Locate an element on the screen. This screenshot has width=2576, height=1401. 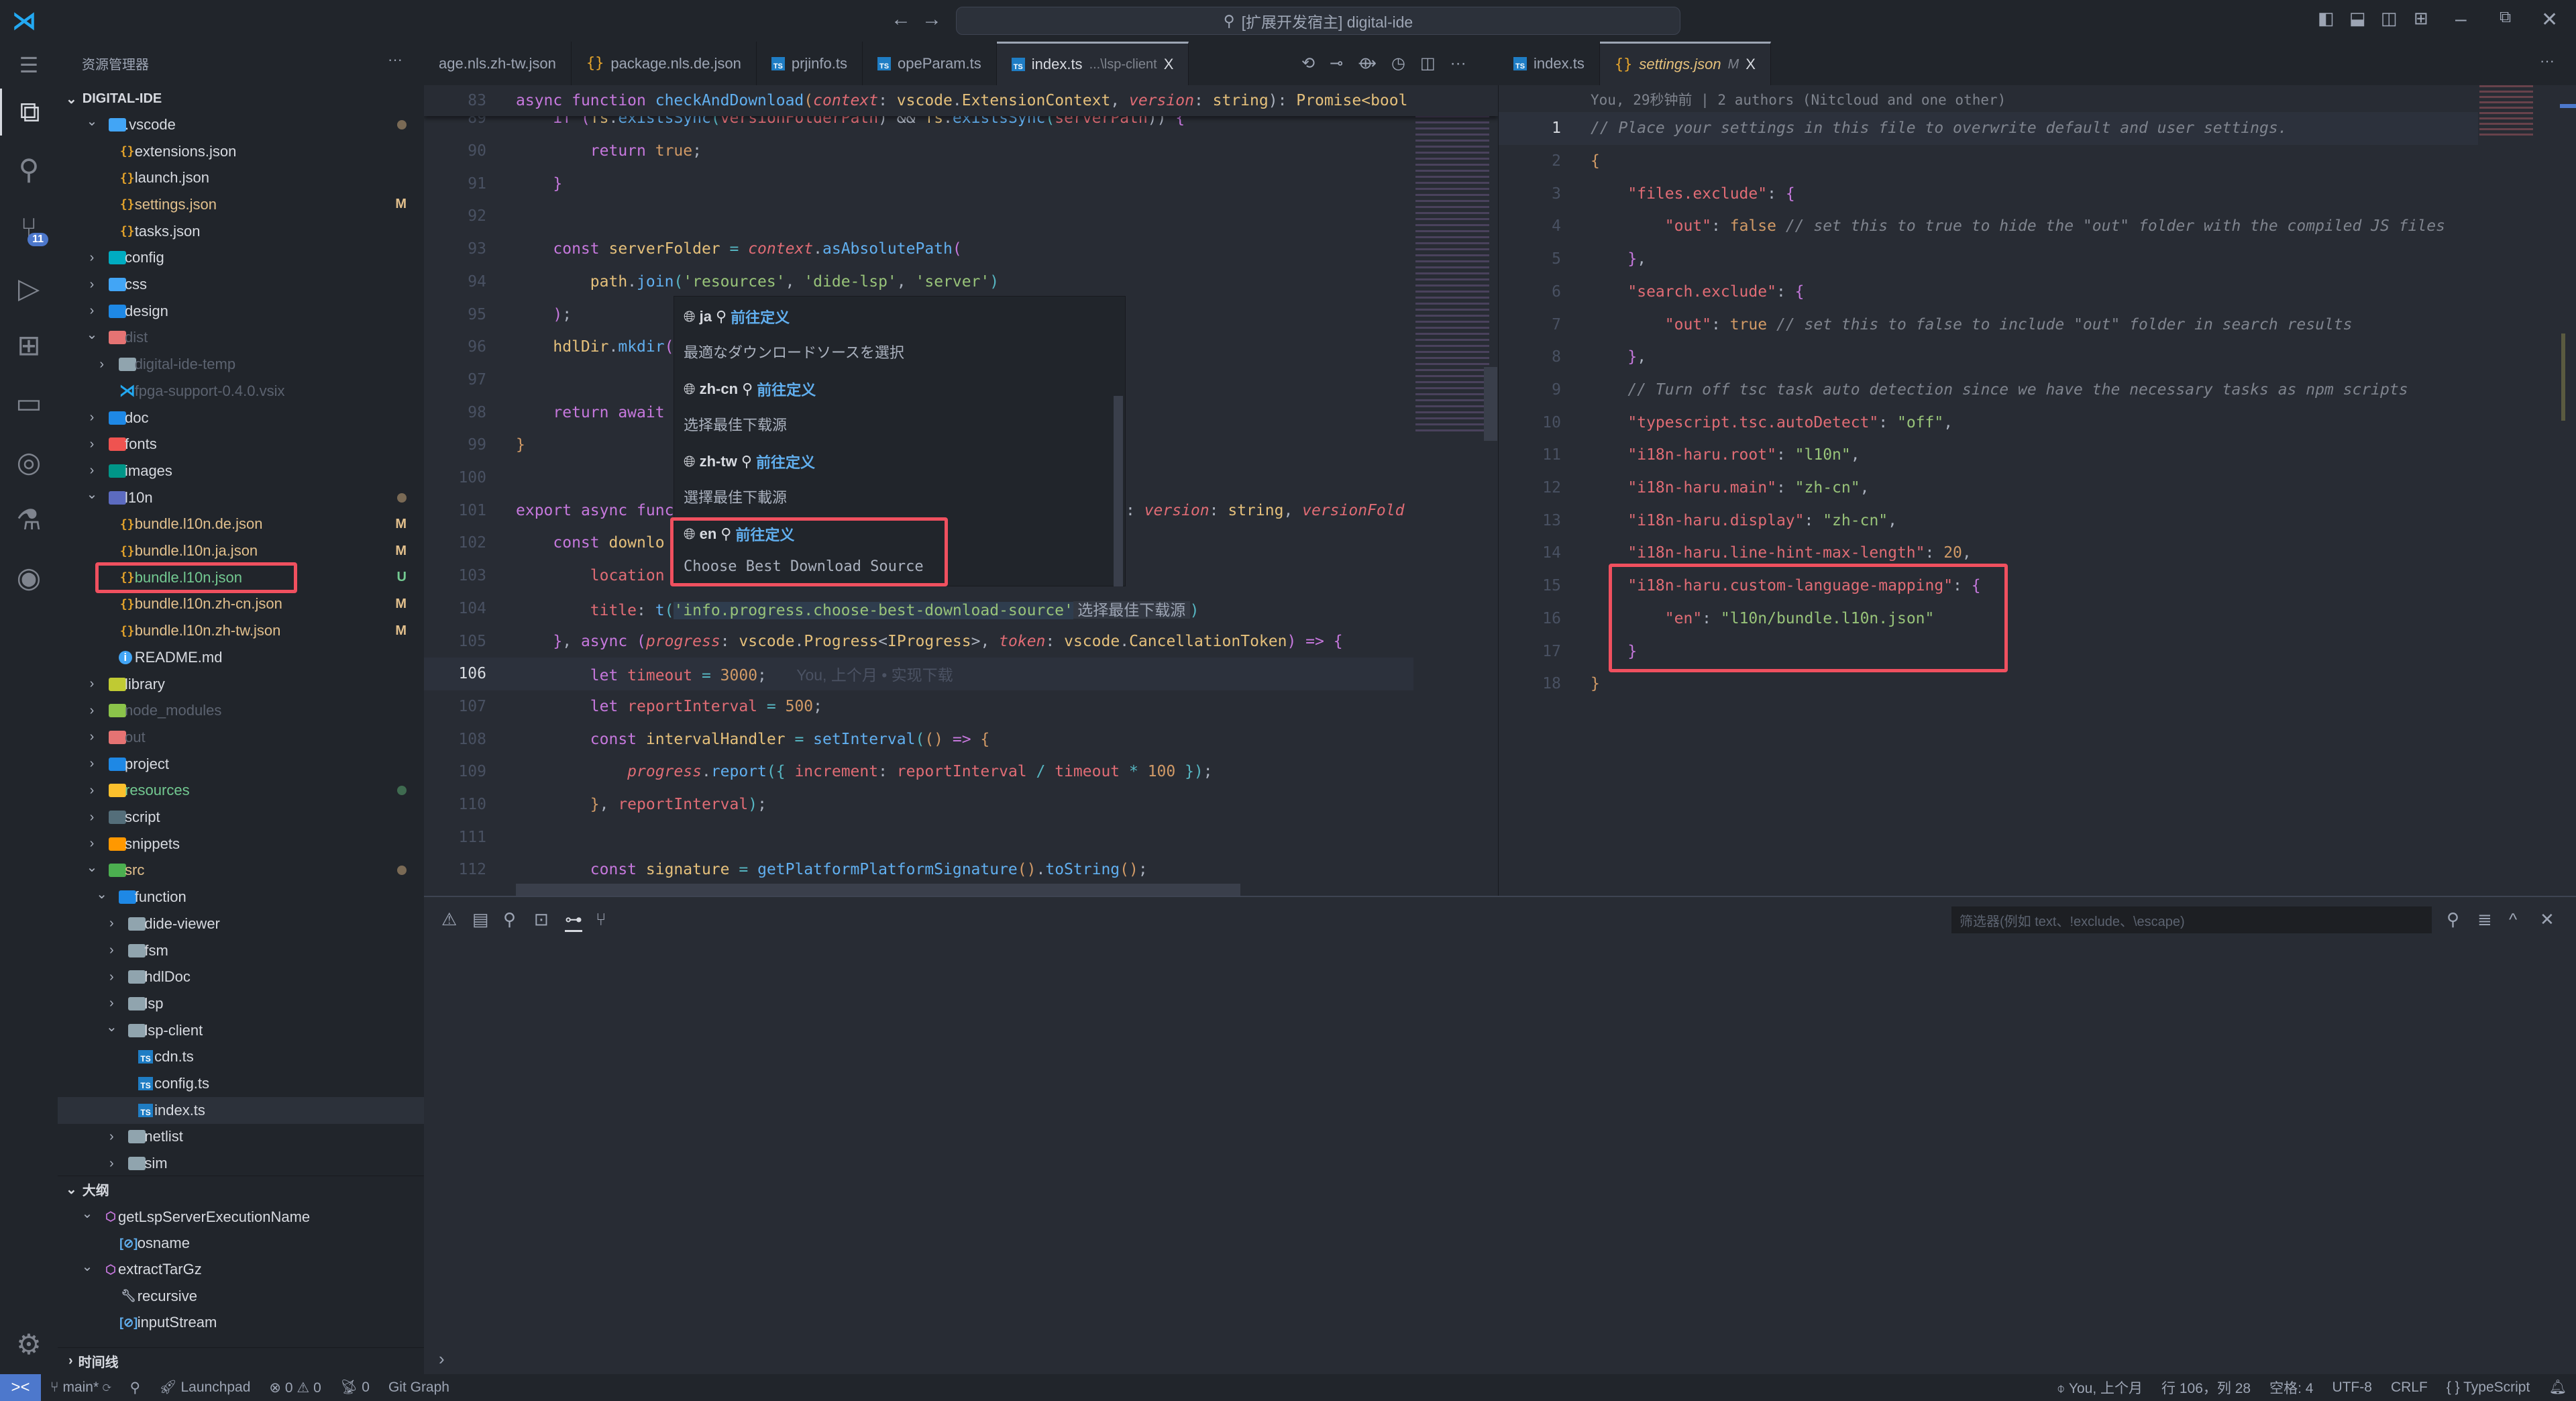
code-line: 3 "files.exclude": { is located at coordinates (1988, 193).